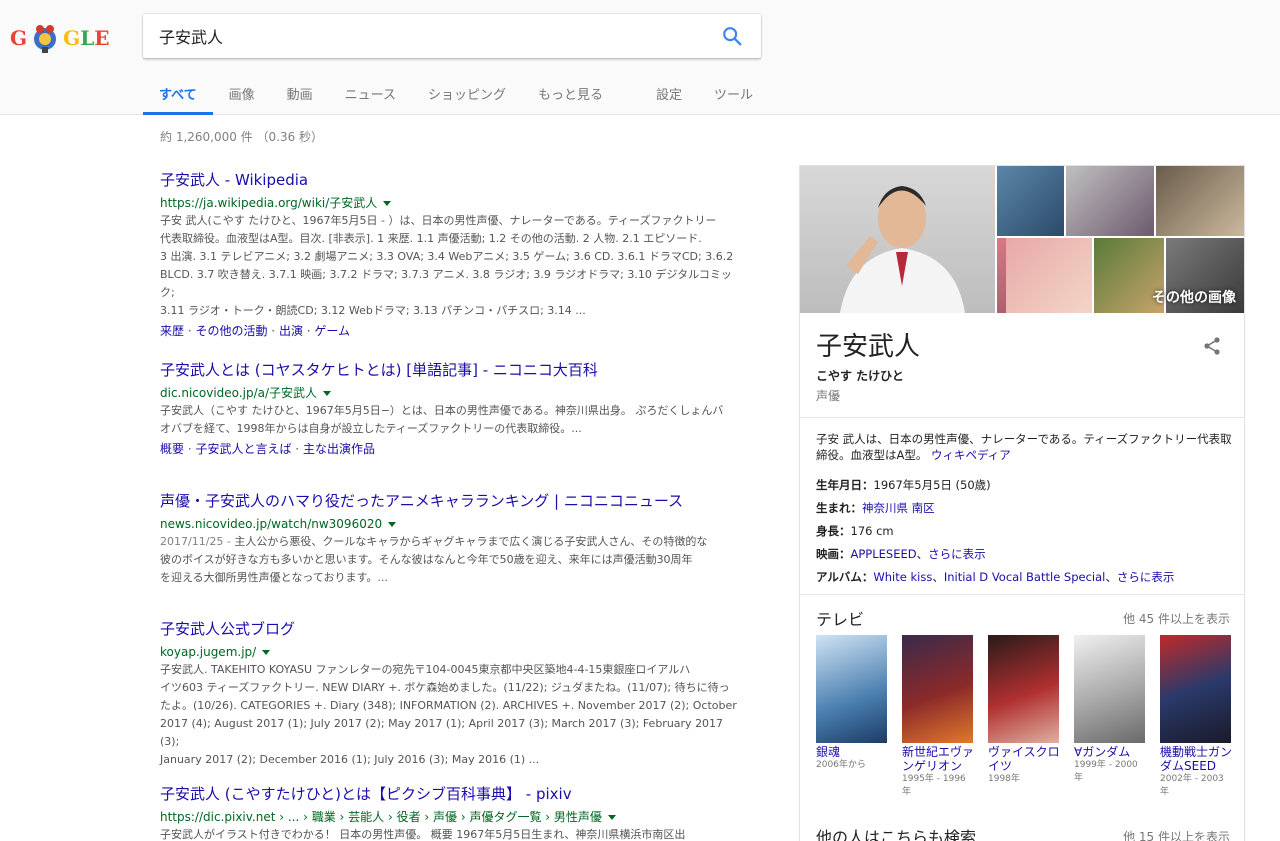 The height and width of the screenshot is (841, 1280). Describe the element at coordinates (932, 485) in the screenshot. I see `fact-value: 1967年5月5日 (50歳)` at that location.